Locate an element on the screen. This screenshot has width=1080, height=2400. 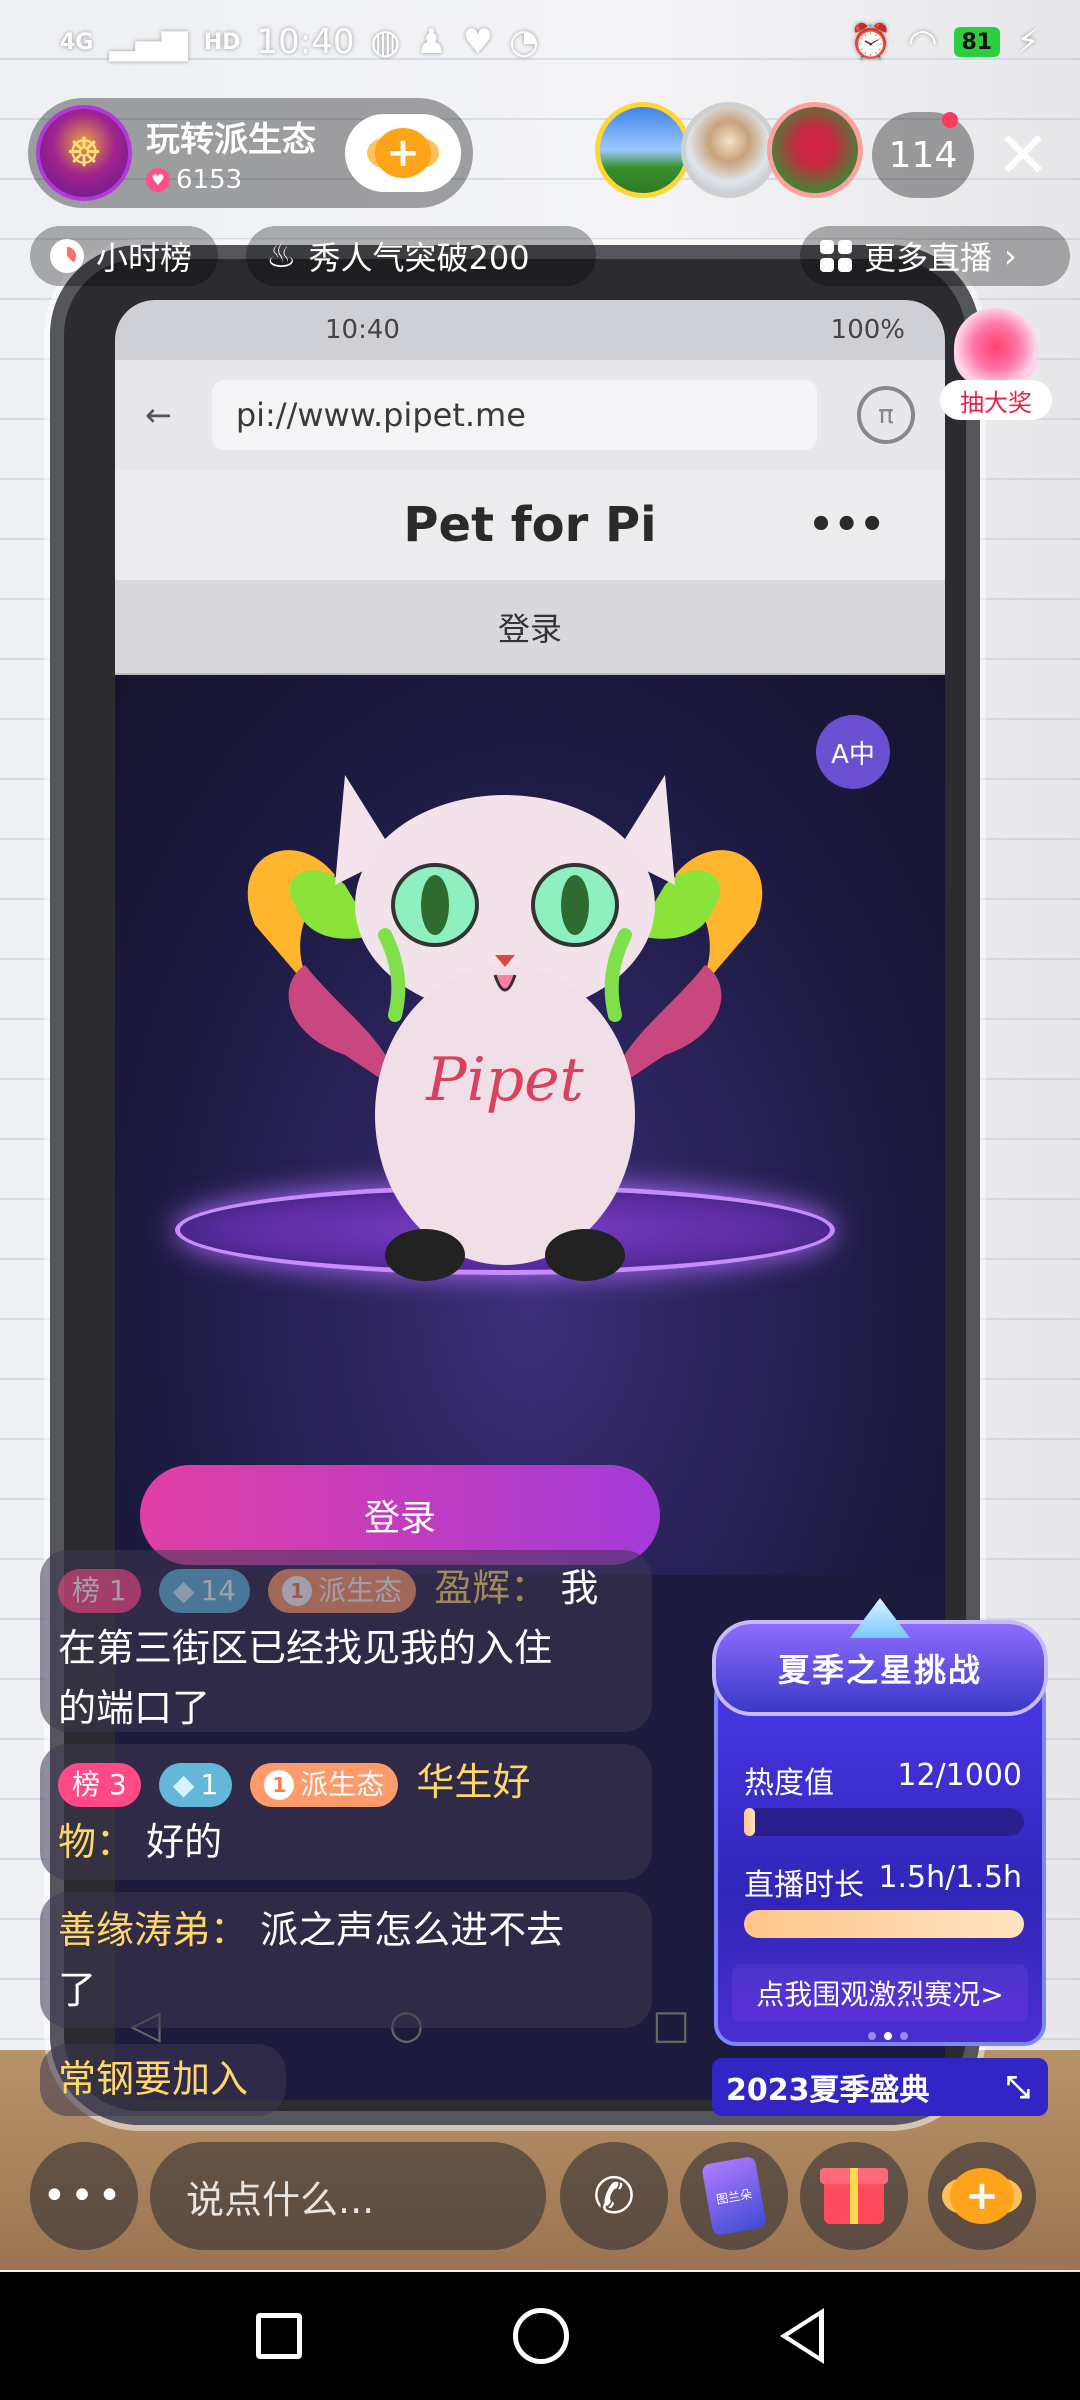
card-icon: 图兰朵 is located at coordinates (734, 2196).